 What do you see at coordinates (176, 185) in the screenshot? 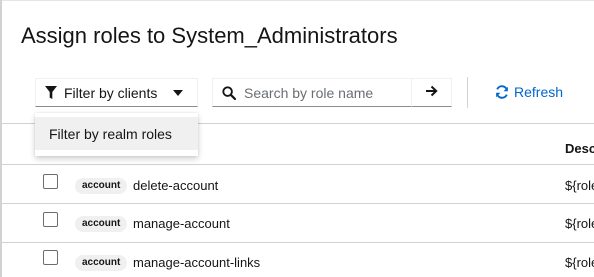
I see `role-name: delete-account` at bounding box center [176, 185].